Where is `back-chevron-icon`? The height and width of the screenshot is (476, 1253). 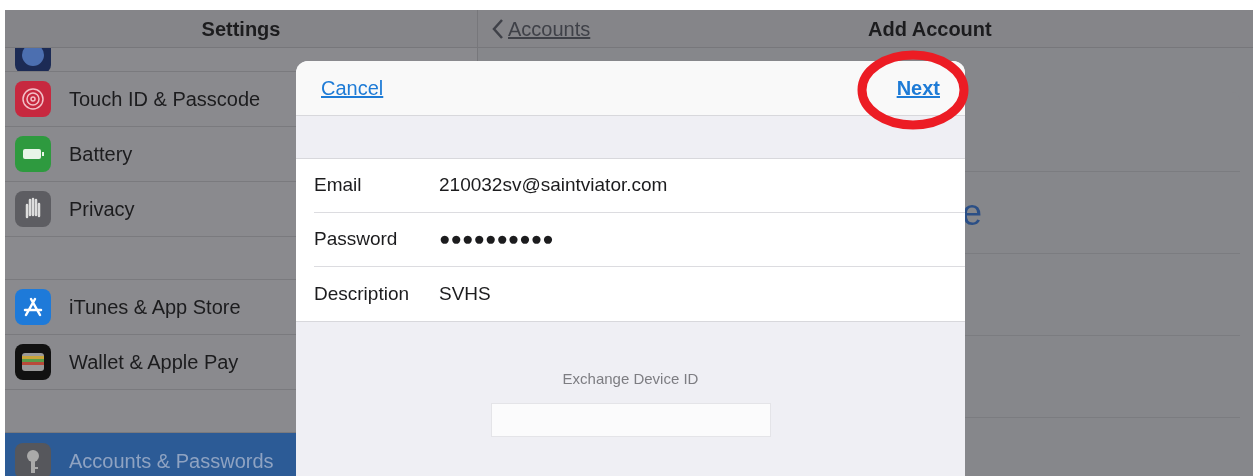
back-chevron-icon is located at coordinates (498, 28).